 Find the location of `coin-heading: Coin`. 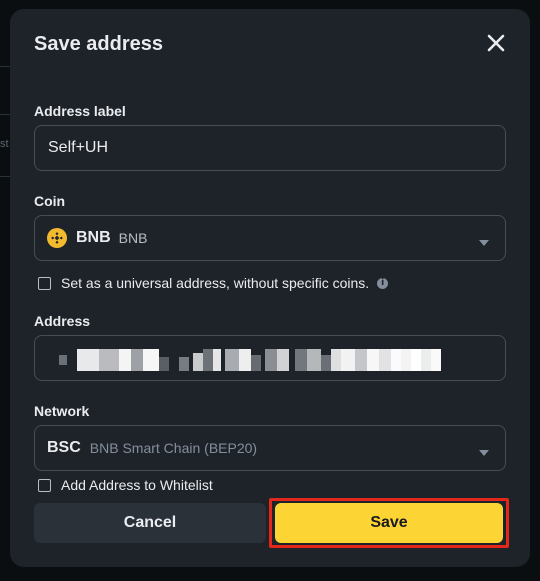

coin-heading: Coin is located at coordinates (50, 201).